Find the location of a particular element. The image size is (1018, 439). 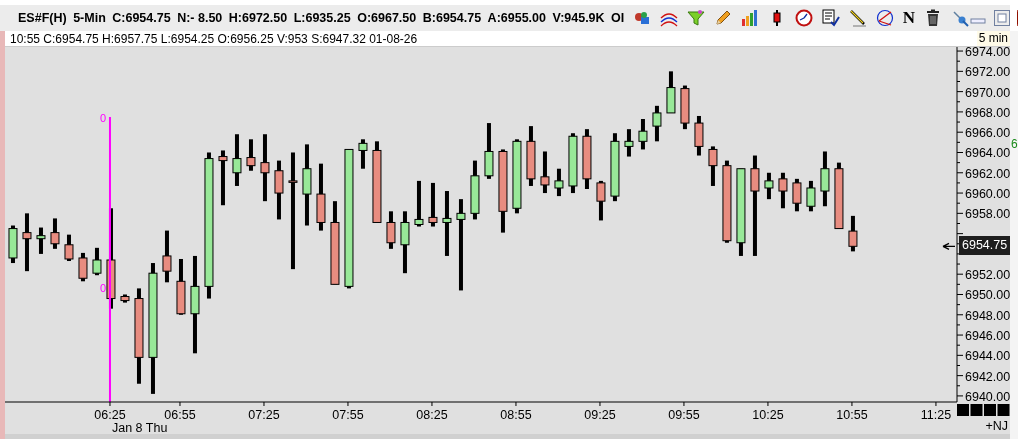

quote-field: L:6935.25 is located at coordinates (322, 18).